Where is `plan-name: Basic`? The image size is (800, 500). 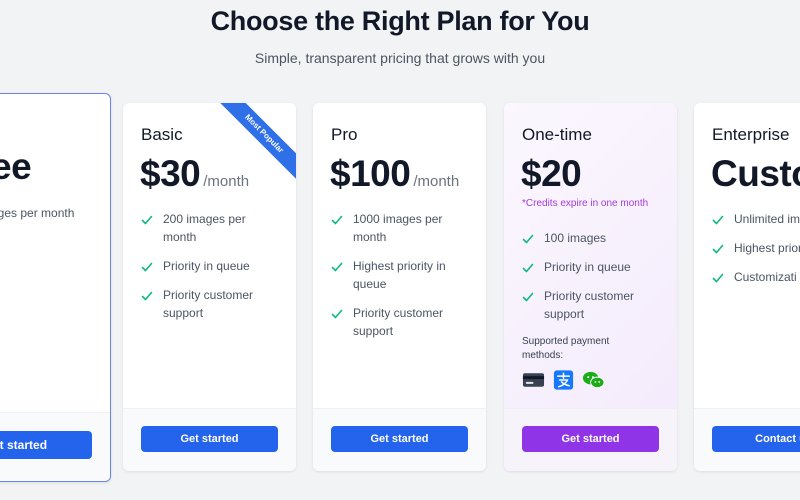 plan-name: Basic is located at coordinates (162, 134).